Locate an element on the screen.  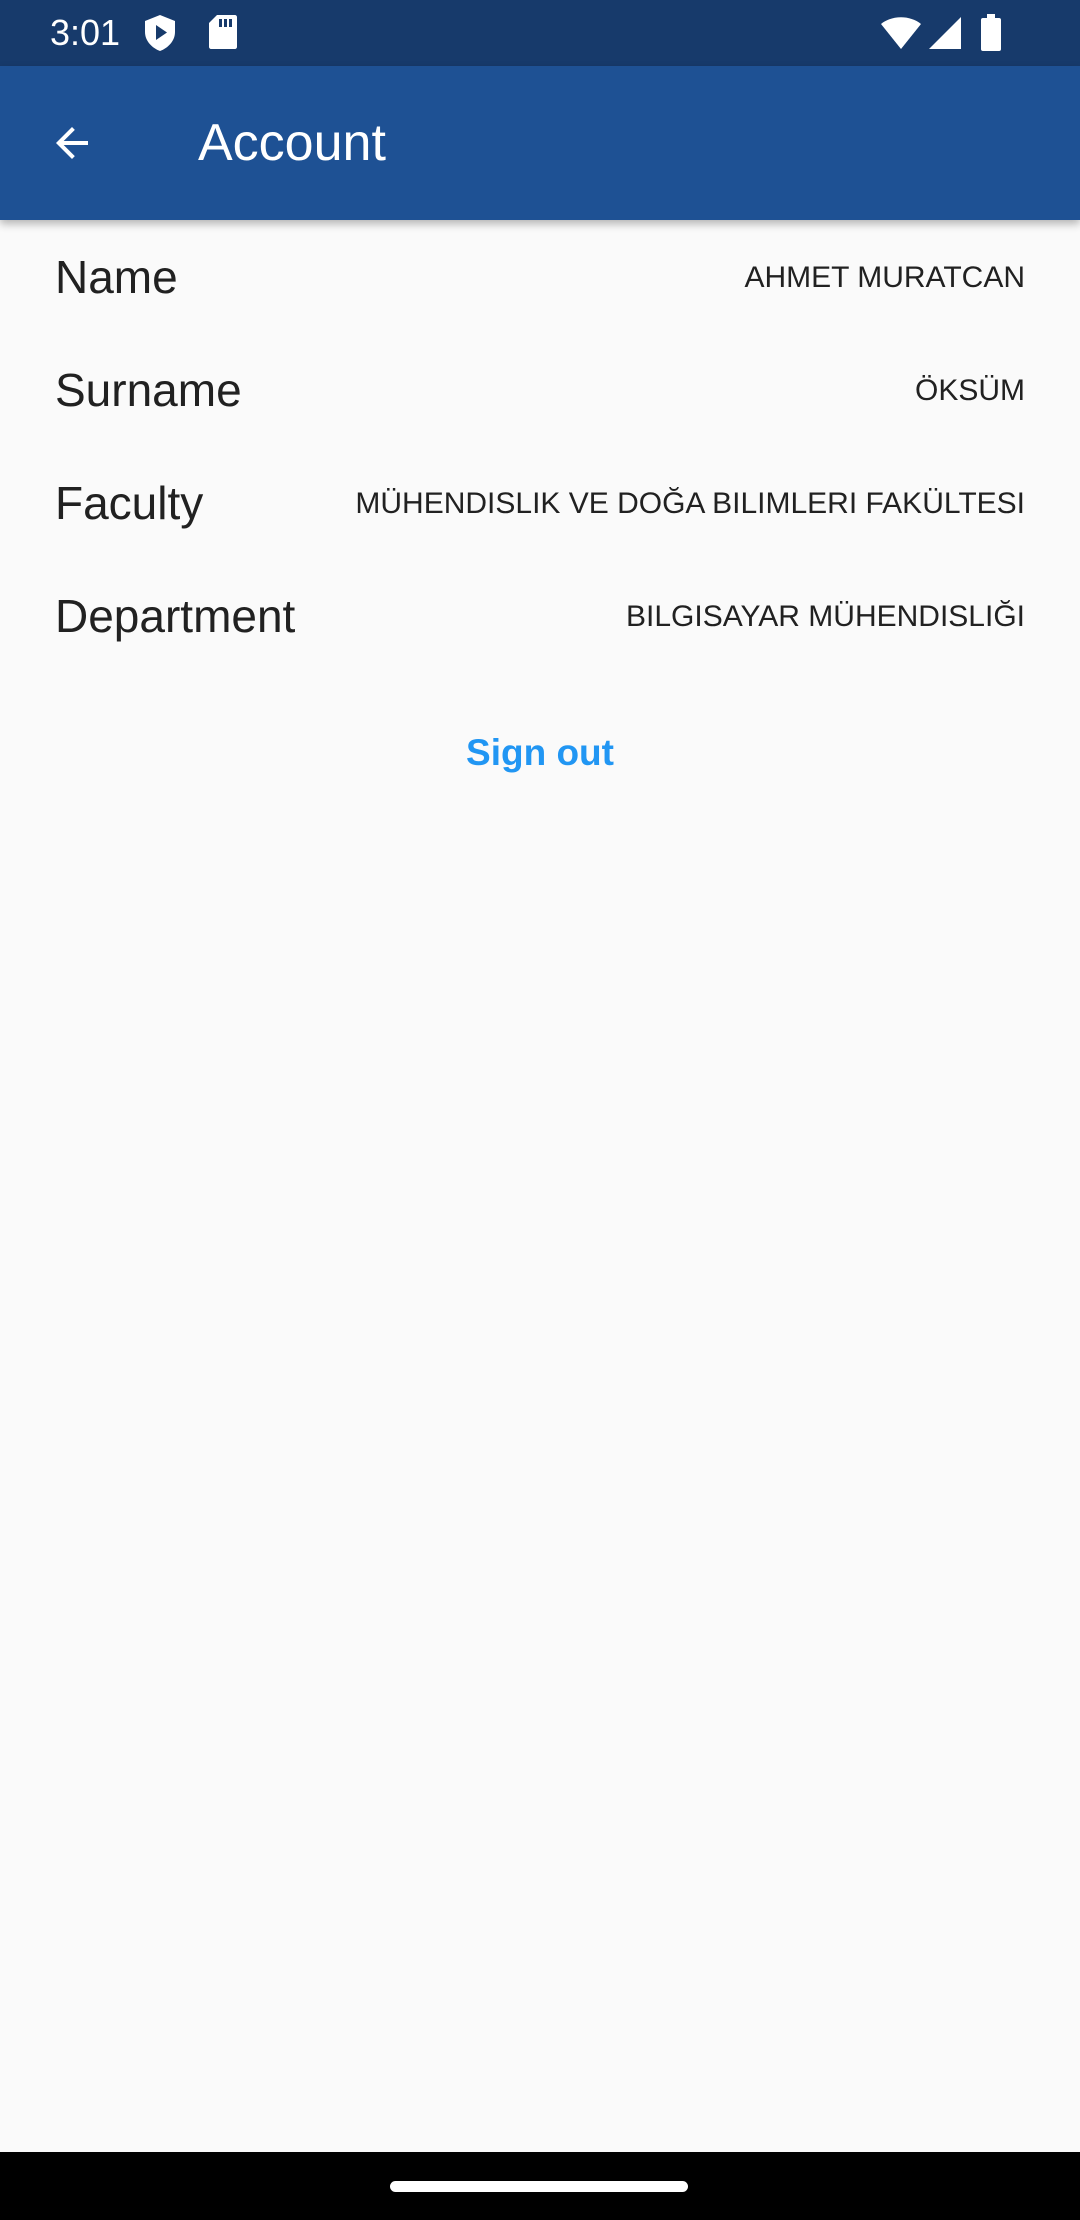
account-row-department: Department BILGISAYAR MÜHENDISLIĞI is located at coordinates (540, 615).